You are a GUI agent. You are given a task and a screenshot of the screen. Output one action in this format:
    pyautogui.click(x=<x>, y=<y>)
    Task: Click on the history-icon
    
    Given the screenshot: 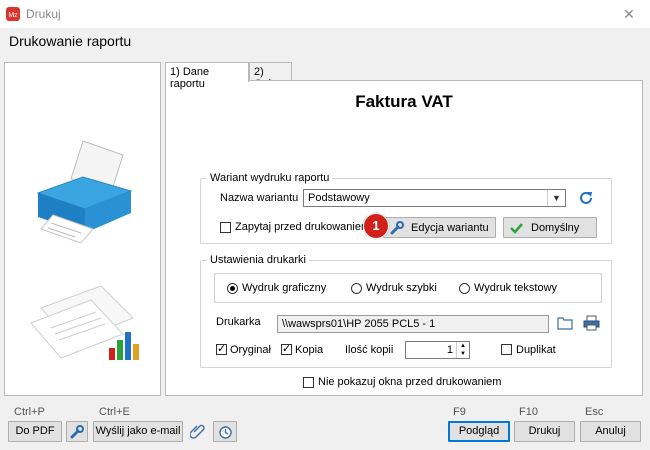 What is the action you would take?
    pyautogui.click(x=225, y=432)
    